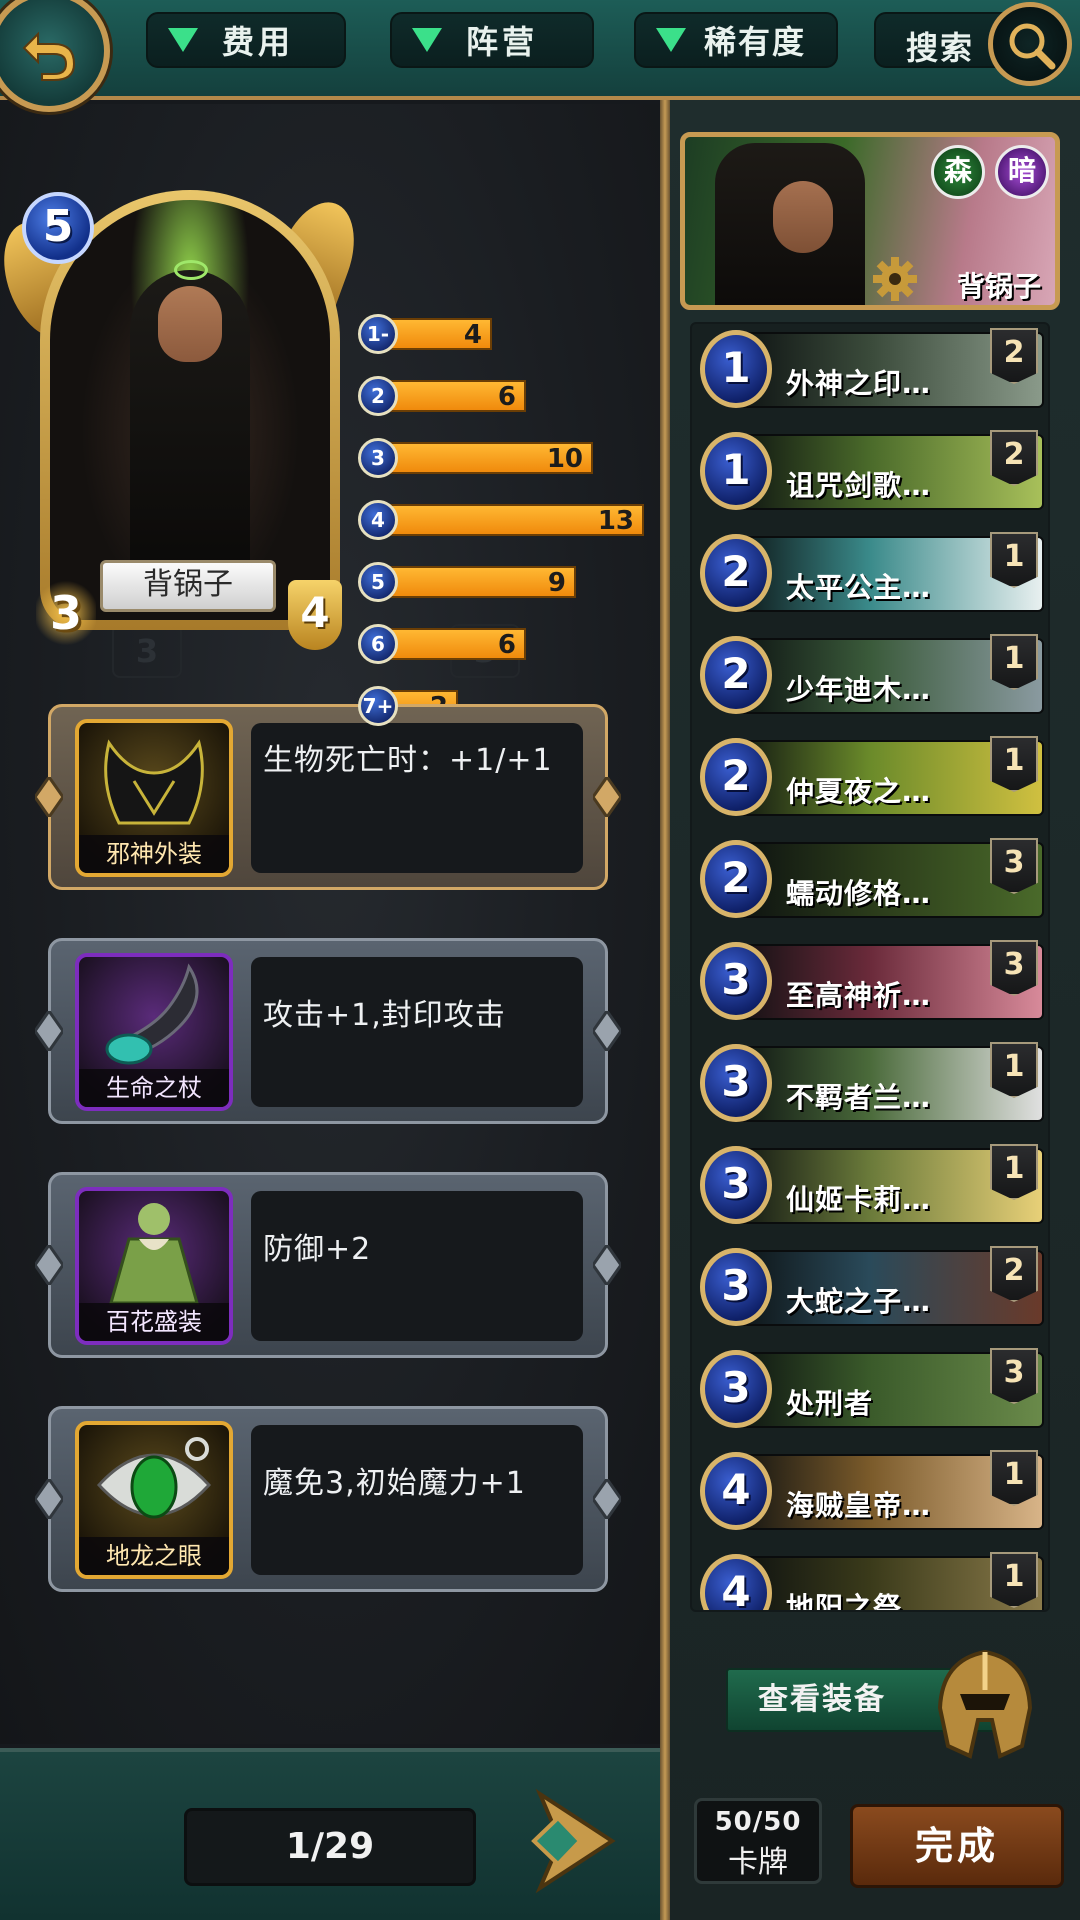 Image resolution: width=1080 pixels, height=1920 pixels. What do you see at coordinates (502, 42) in the screenshot?
I see `filter-faction-label: 阵营` at bounding box center [502, 42].